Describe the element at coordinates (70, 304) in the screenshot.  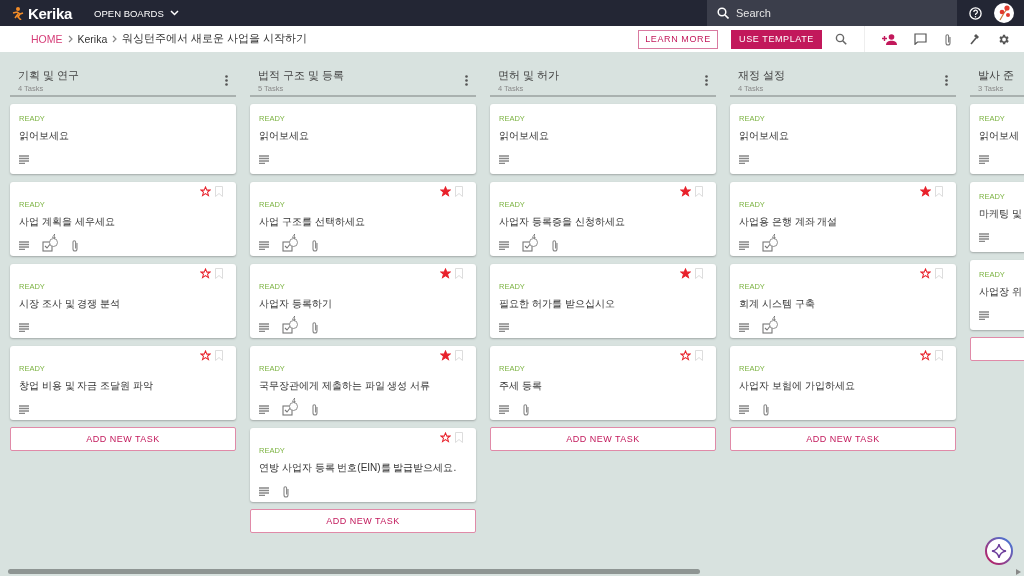
I see `task-title: 시장 조사 및 경쟁 분석` at that location.